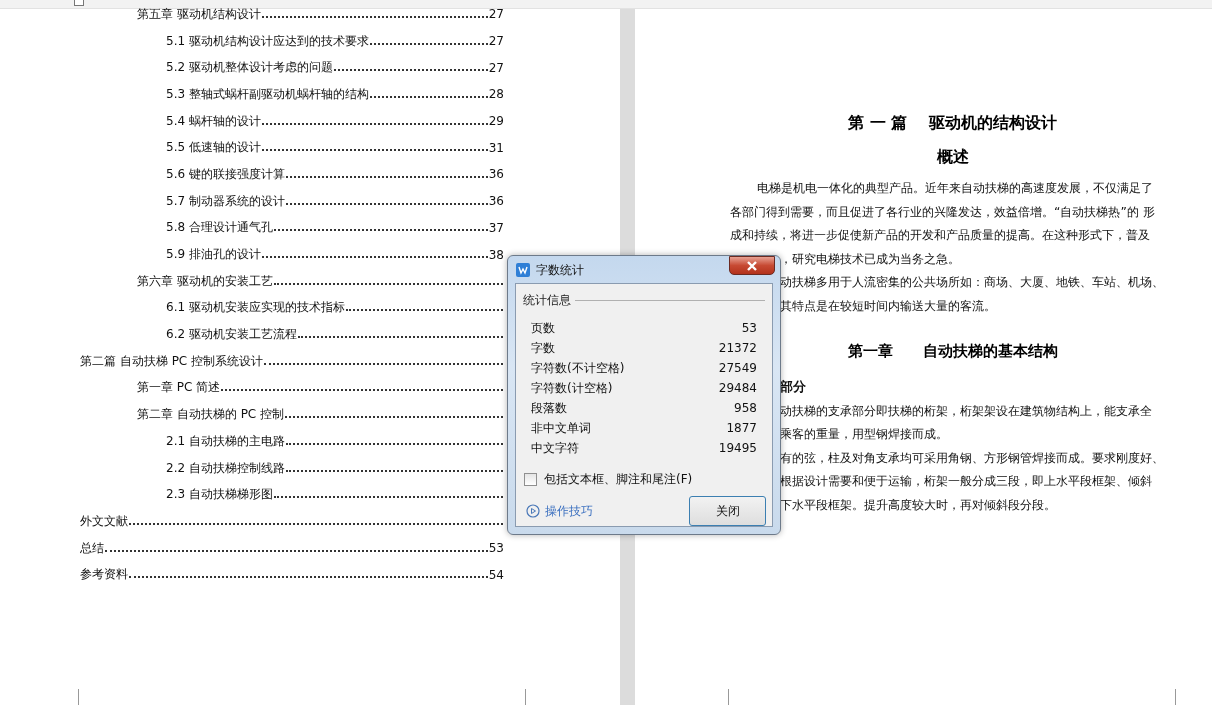 Image resolution: width=1212 pixels, height=705 pixels. What do you see at coordinates (561, 428) in the screenshot?
I see `stat-label: 非中文单词` at bounding box center [561, 428].